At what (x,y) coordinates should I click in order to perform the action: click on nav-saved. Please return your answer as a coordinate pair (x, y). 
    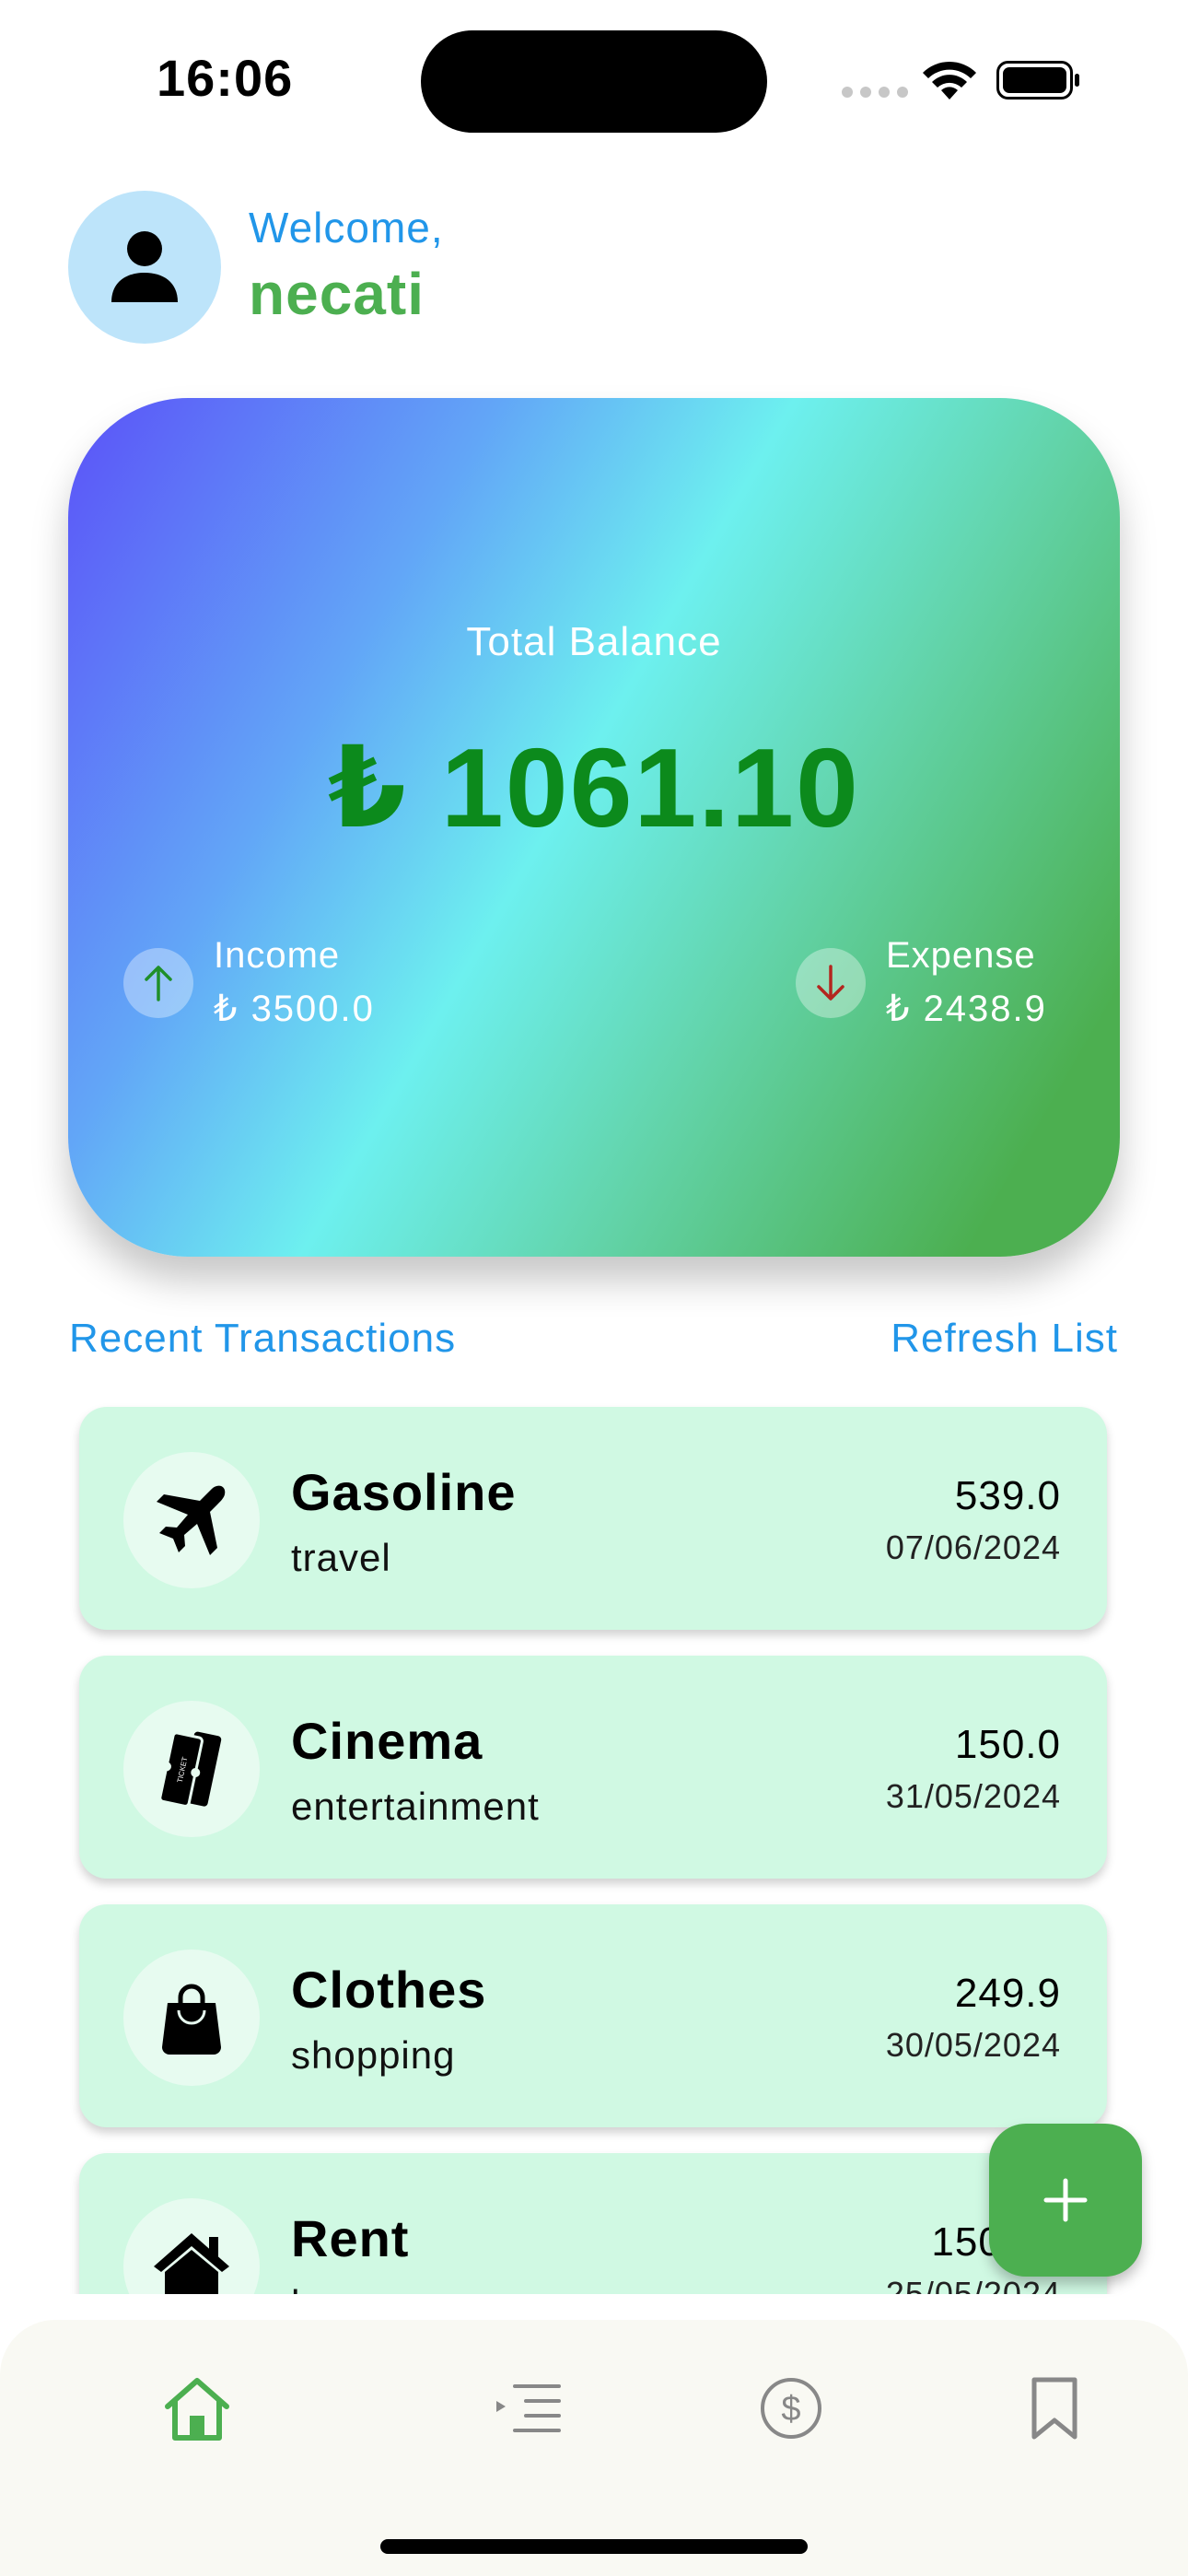
    Looking at the image, I should click on (1054, 2408).